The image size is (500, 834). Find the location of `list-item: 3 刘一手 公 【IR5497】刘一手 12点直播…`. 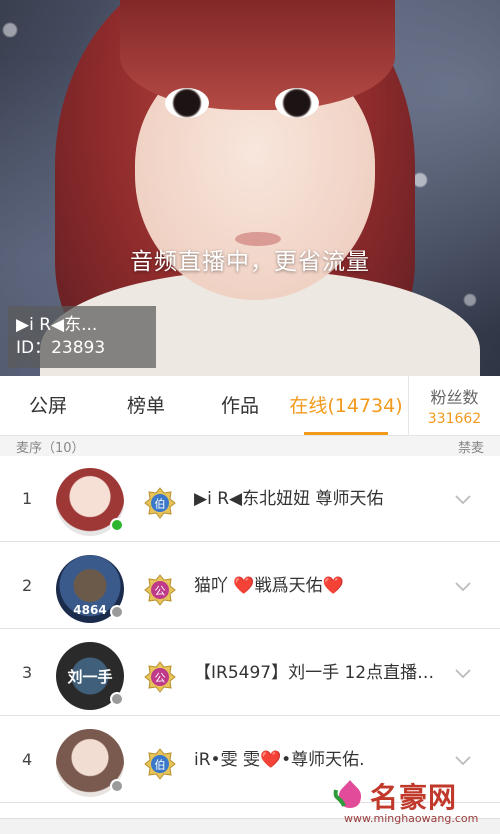

list-item: 3 刘一手 公 【IR5497】刘一手 12点直播… is located at coordinates (250, 673).